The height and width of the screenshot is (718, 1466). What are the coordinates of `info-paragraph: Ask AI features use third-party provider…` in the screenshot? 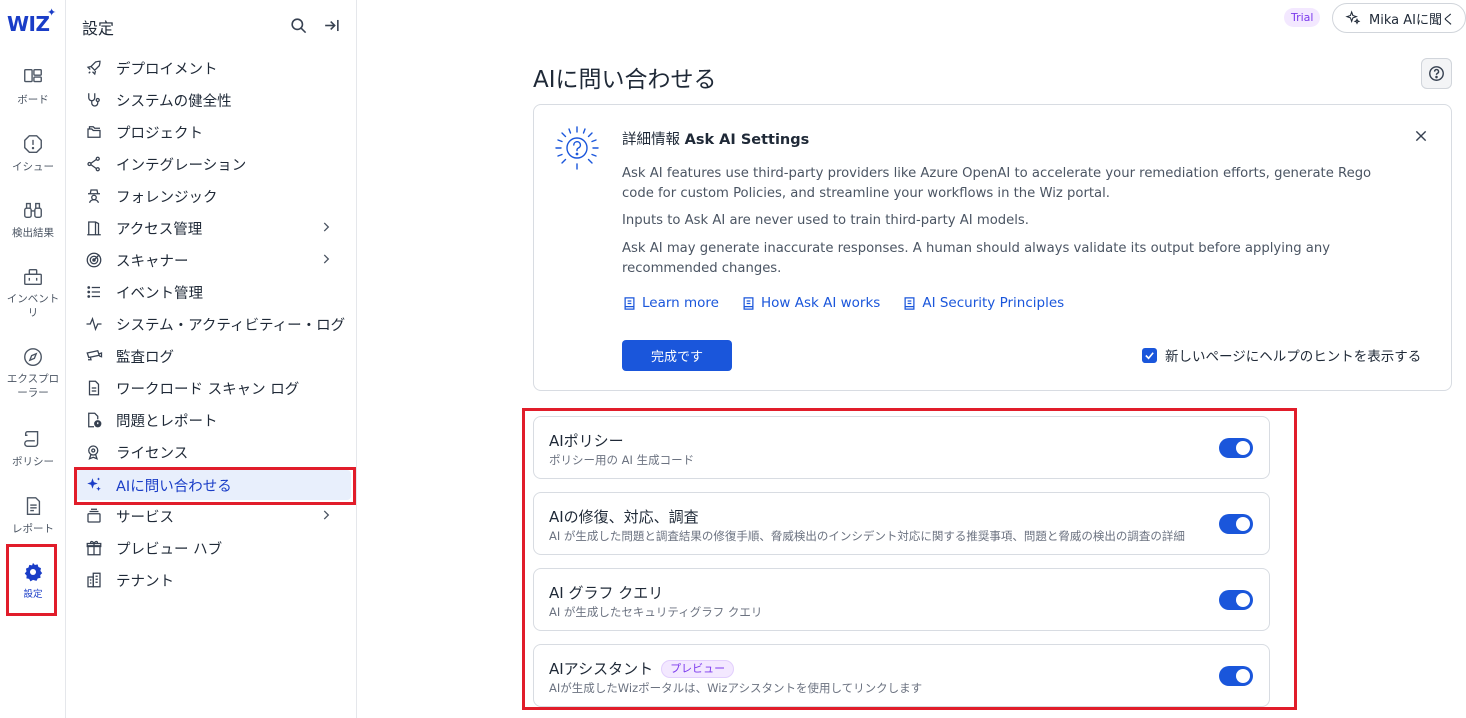 It's located at (997, 183).